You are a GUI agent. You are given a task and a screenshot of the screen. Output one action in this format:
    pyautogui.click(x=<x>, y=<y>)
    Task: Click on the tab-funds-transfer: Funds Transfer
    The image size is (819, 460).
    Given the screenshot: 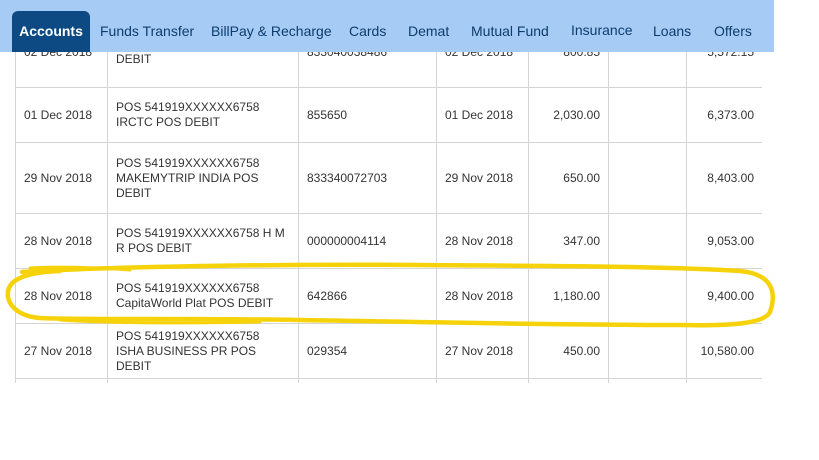 What is the action you would take?
    pyautogui.click(x=147, y=26)
    